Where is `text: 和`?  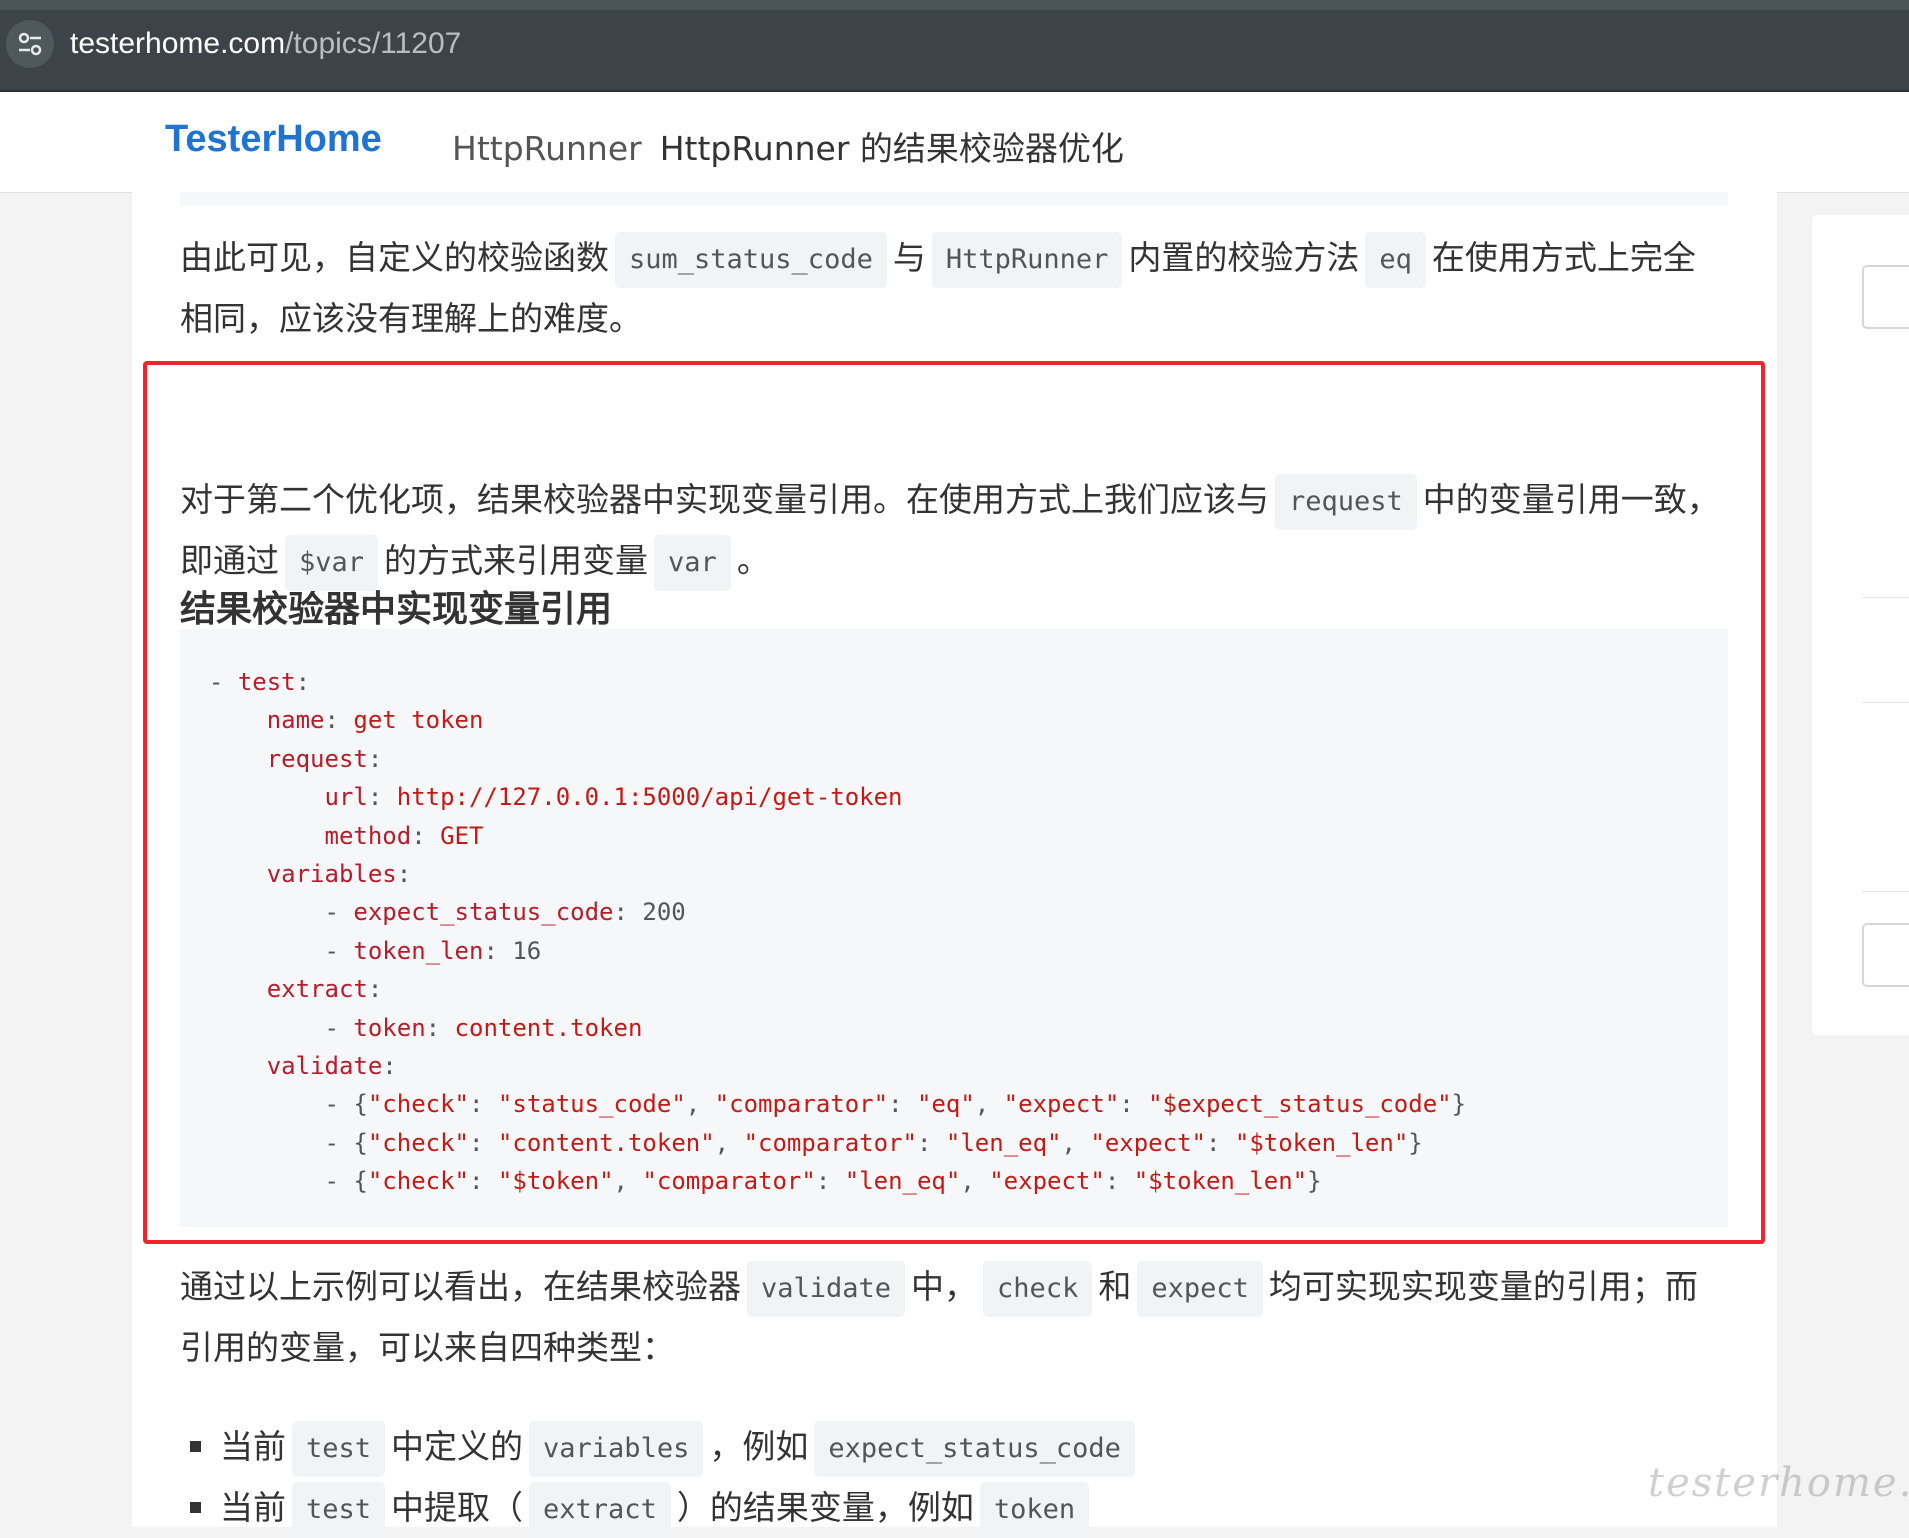
text: 和 is located at coordinates (1115, 1286).